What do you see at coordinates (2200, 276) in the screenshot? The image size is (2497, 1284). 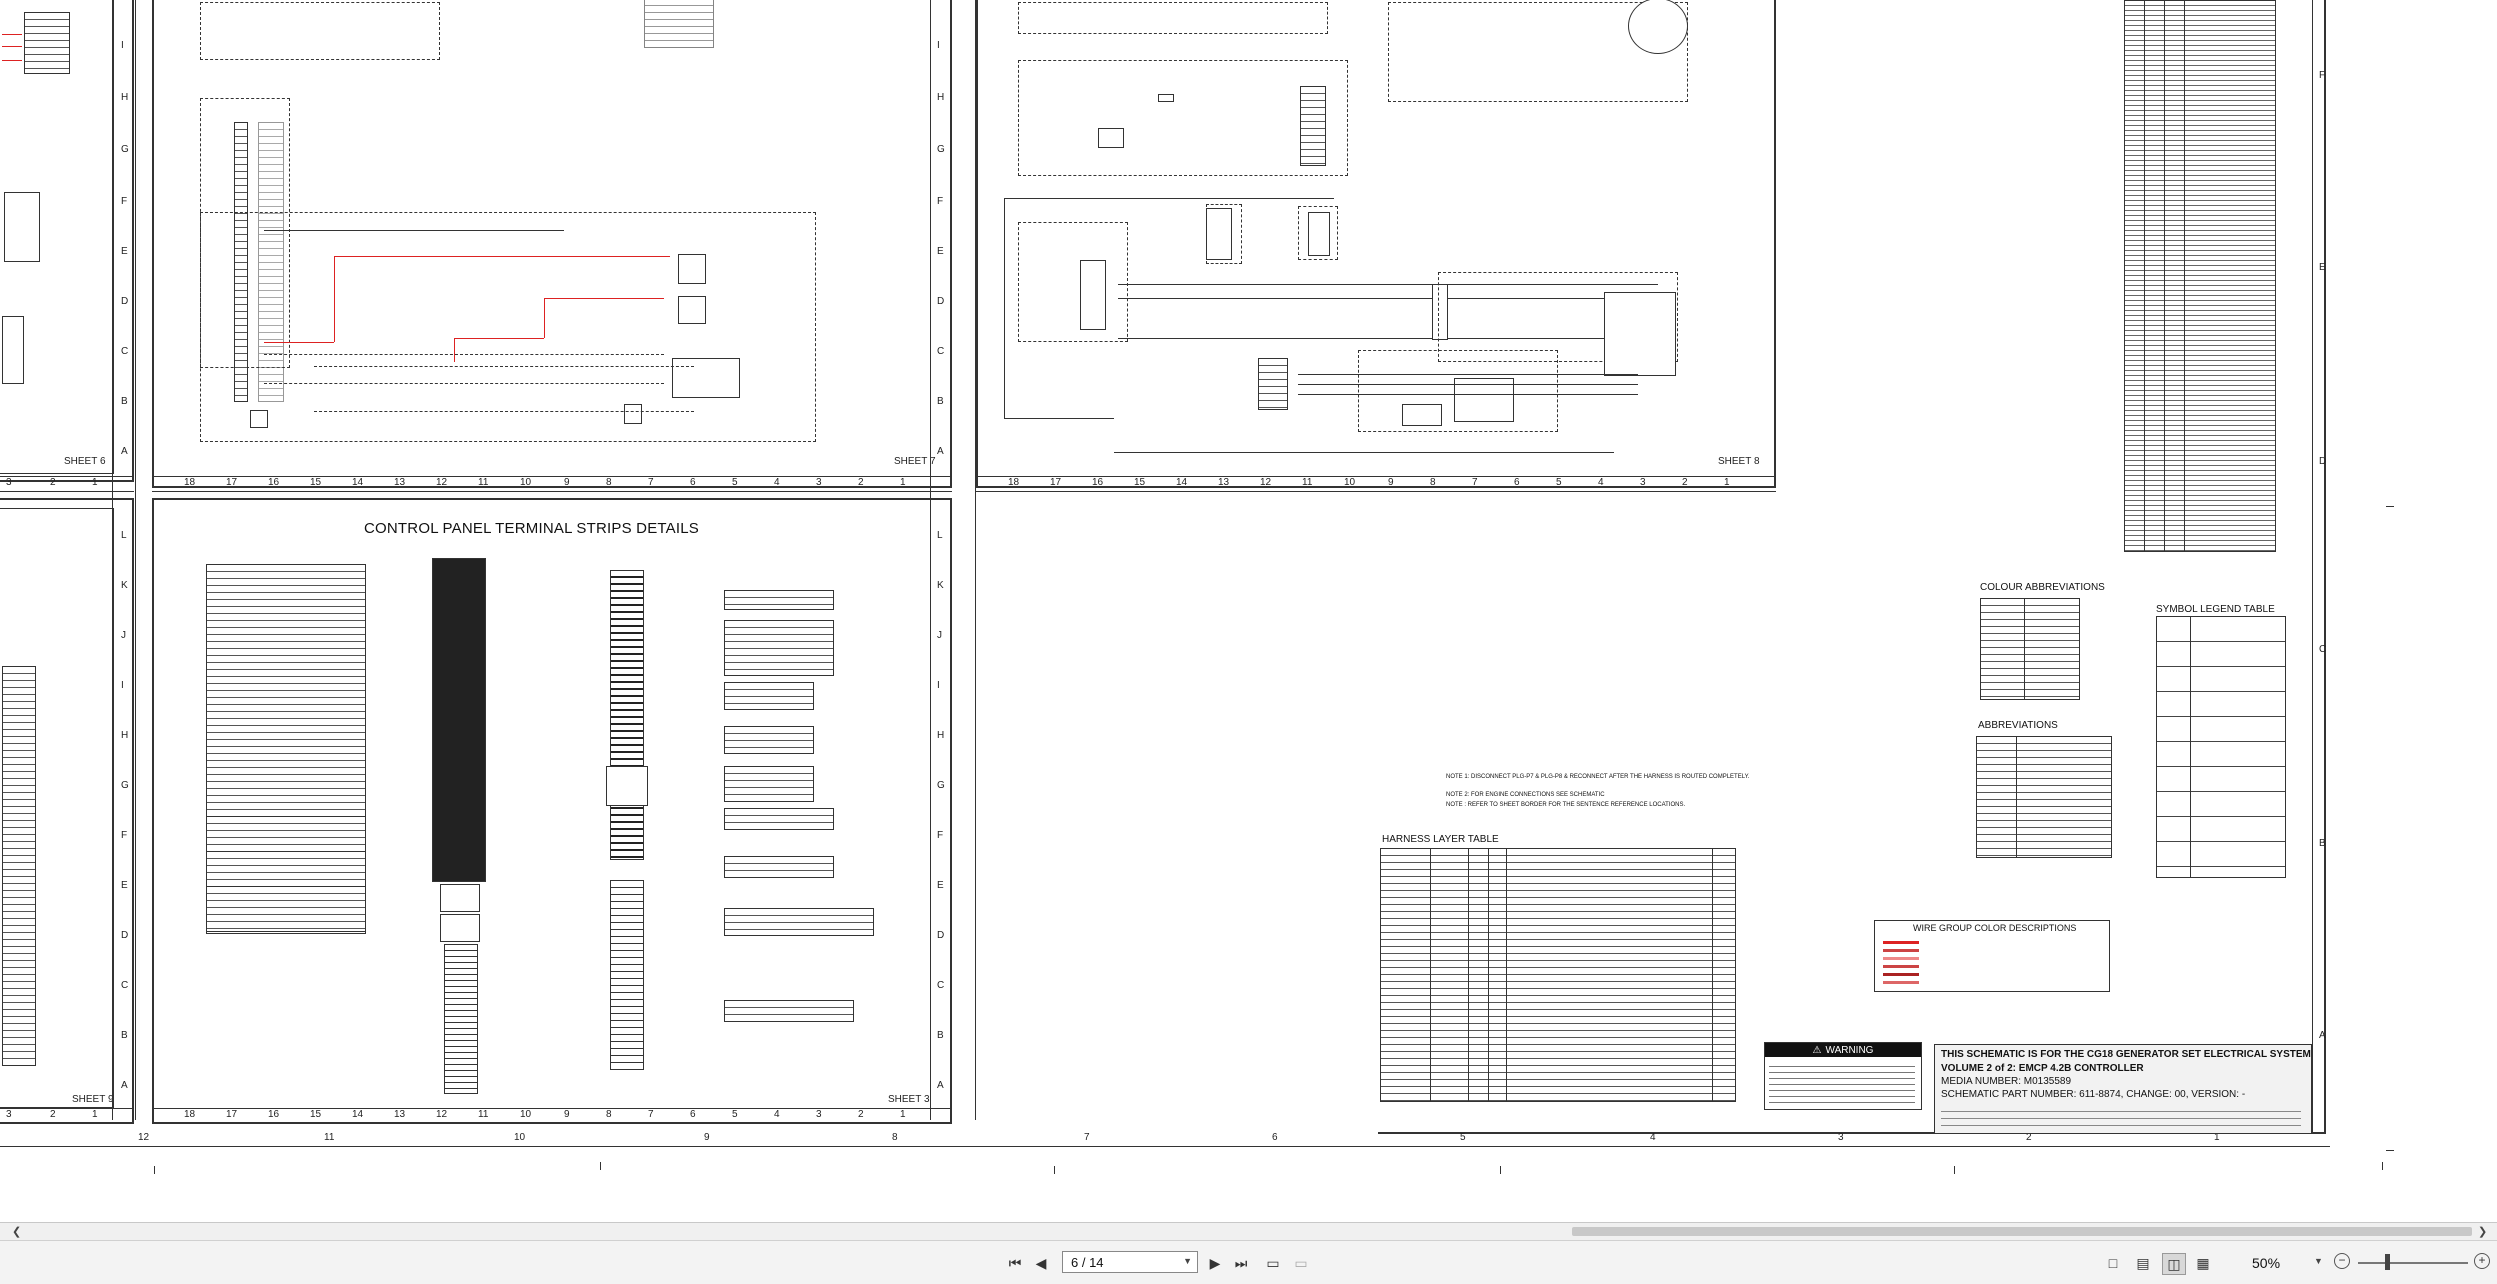 I see `wire-list-table` at bounding box center [2200, 276].